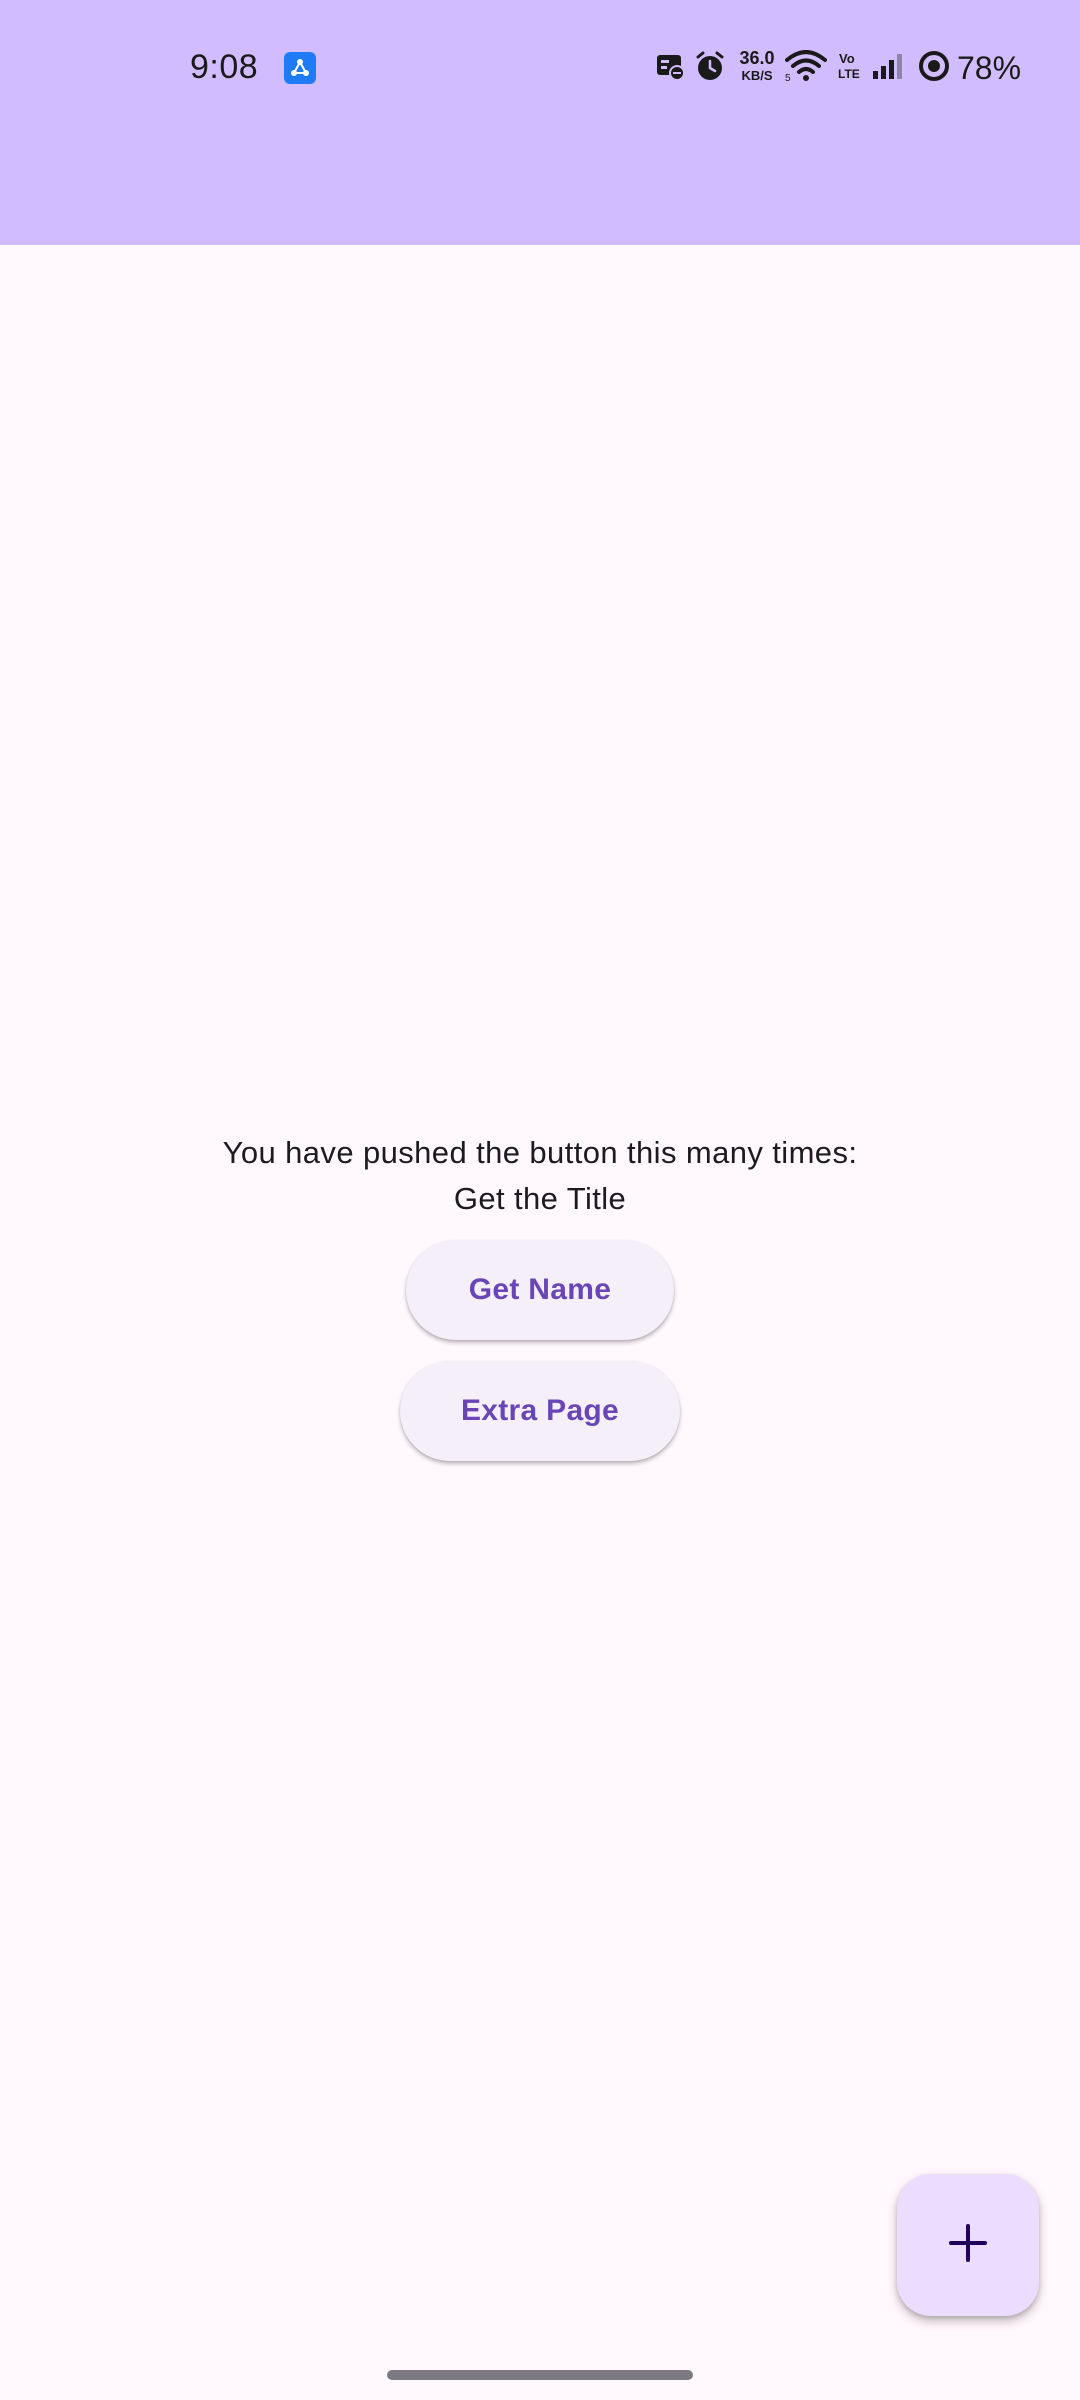 The height and width of the screenshot is (2400, 1080). What do you see at coordinates (757, 58) in the screenshot?
I see `net-speed-value: 36.0` at bounding box center [757, 58].